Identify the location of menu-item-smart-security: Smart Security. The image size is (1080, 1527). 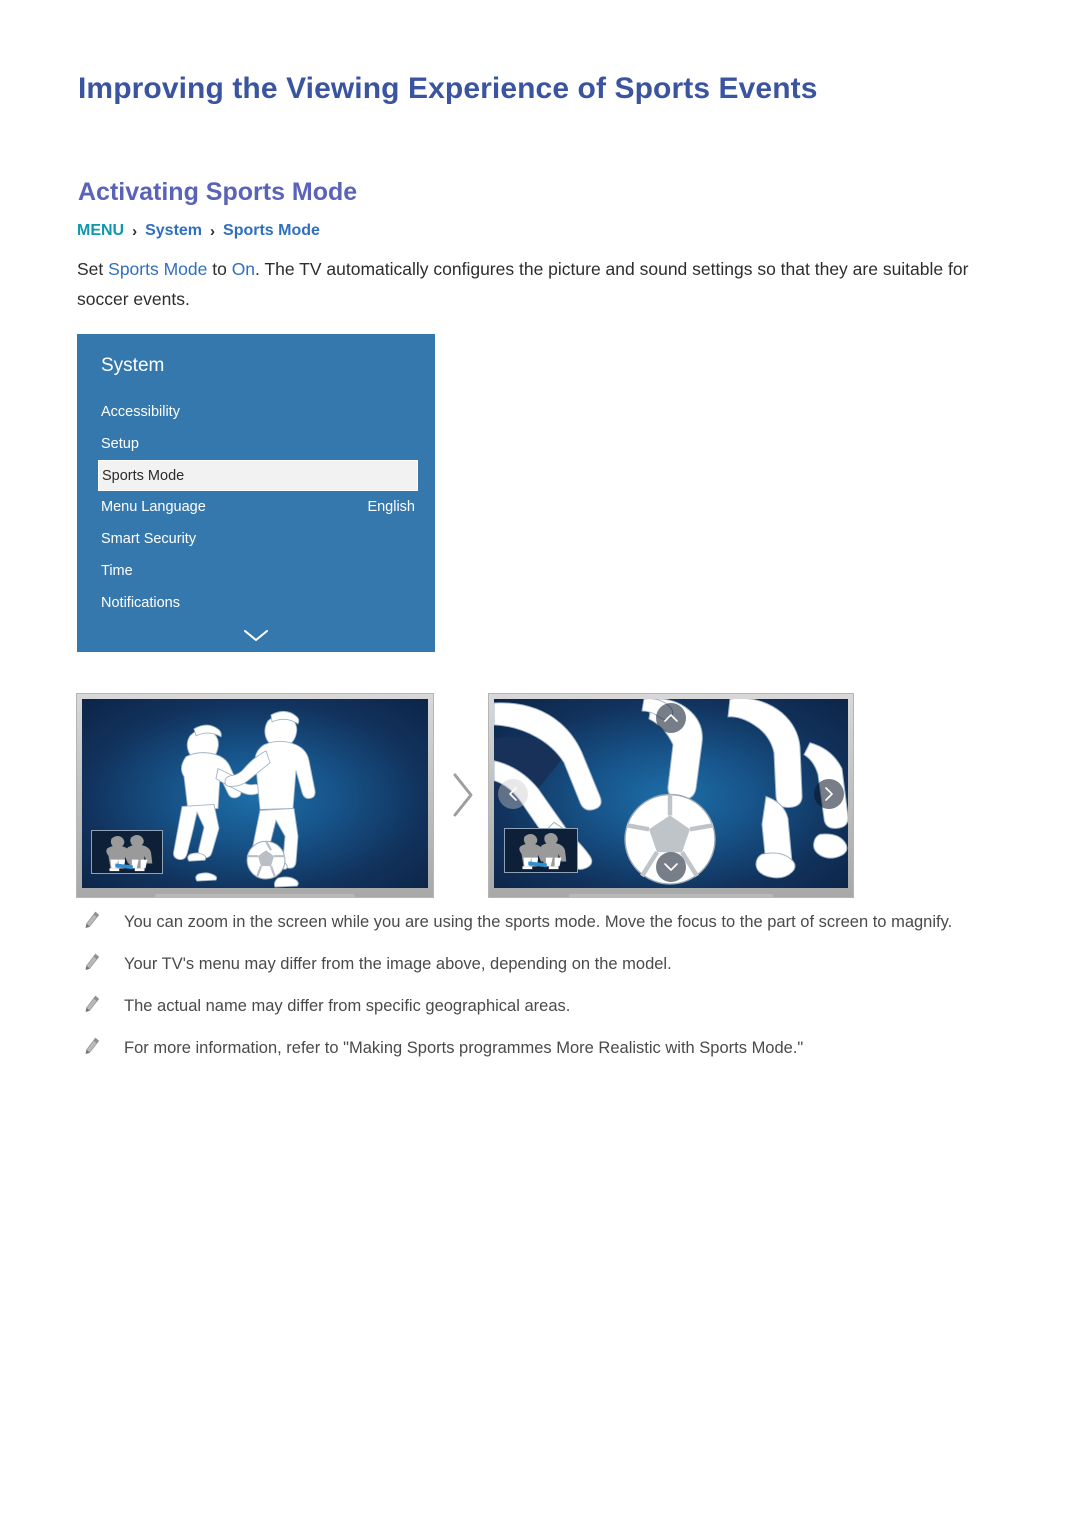
(256, 539).